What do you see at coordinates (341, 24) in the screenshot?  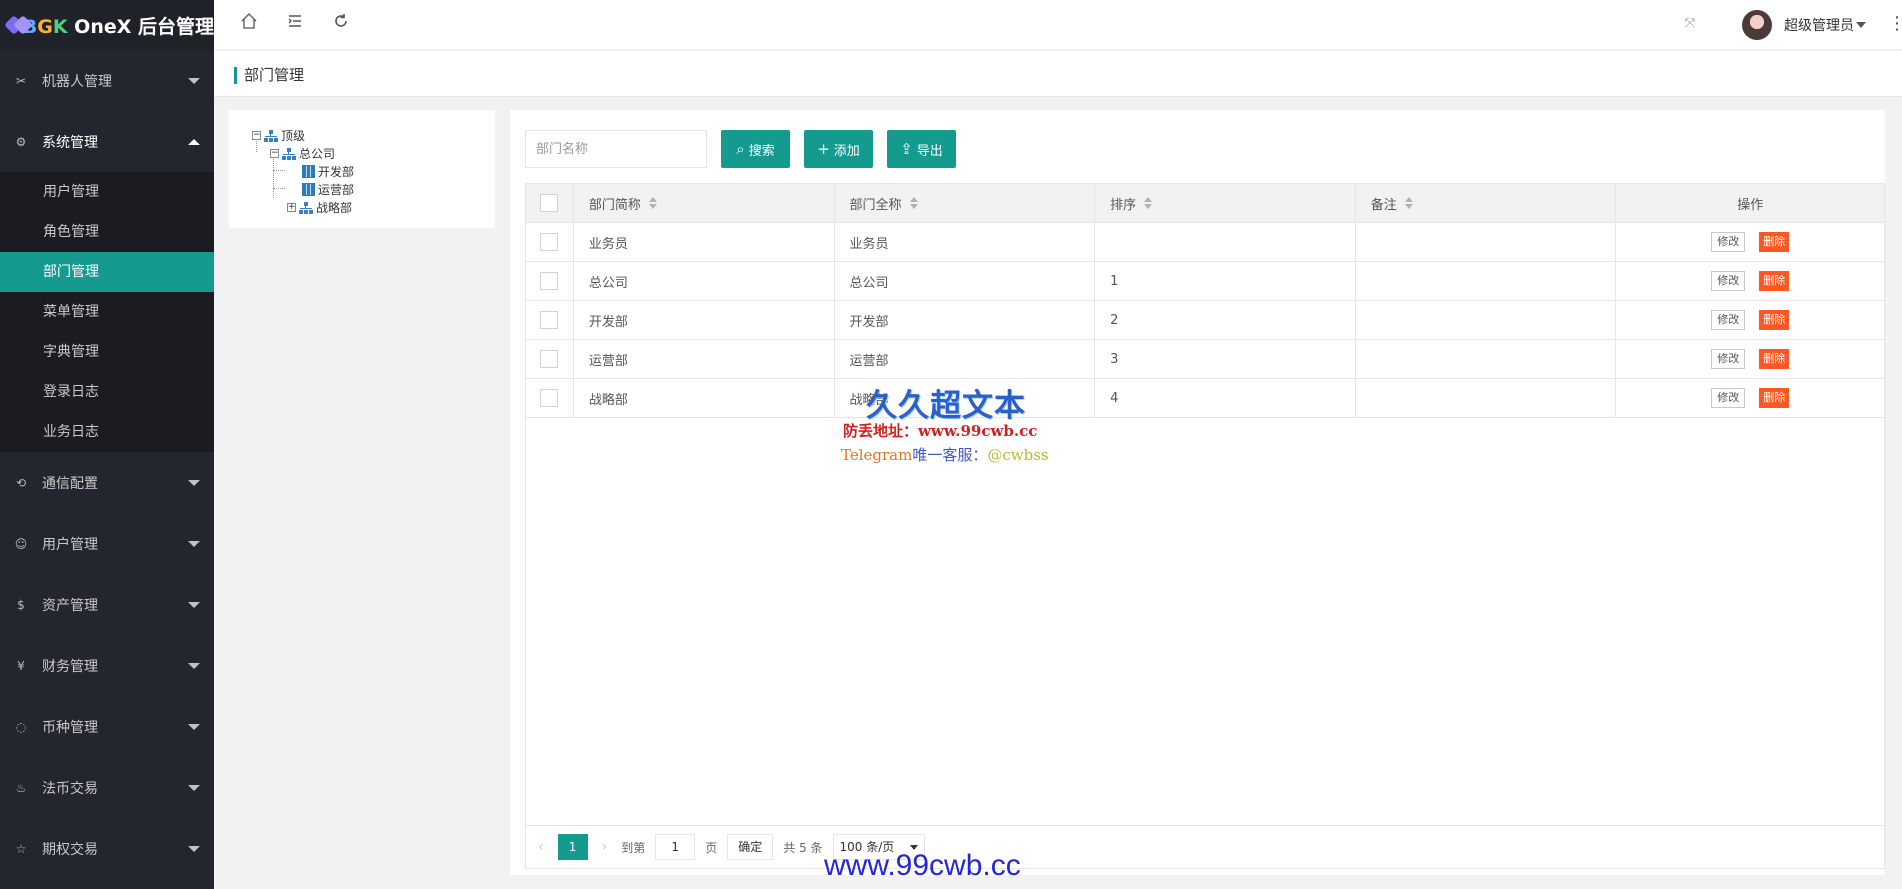 I see `refresh-icon` at bounding box center [341, 24].